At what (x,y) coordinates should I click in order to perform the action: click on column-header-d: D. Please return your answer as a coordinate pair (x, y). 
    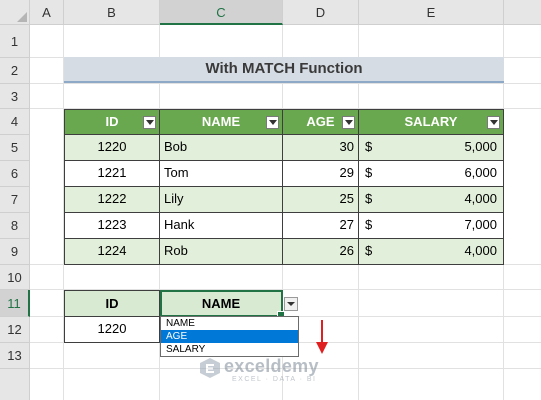
    Looking at the image, I should click on (321, 12).